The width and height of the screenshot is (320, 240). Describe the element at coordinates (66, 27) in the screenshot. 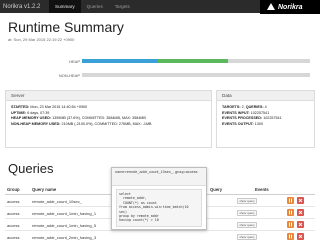

I see `page-title: Runtime Summary` at that location.